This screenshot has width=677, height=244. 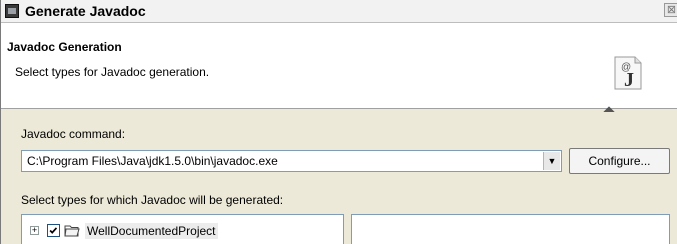 What do you see at coordinates (64, 47) in the screenshot?
I see `page-title: Javadoc Generation` at bounding box center [64, 47].